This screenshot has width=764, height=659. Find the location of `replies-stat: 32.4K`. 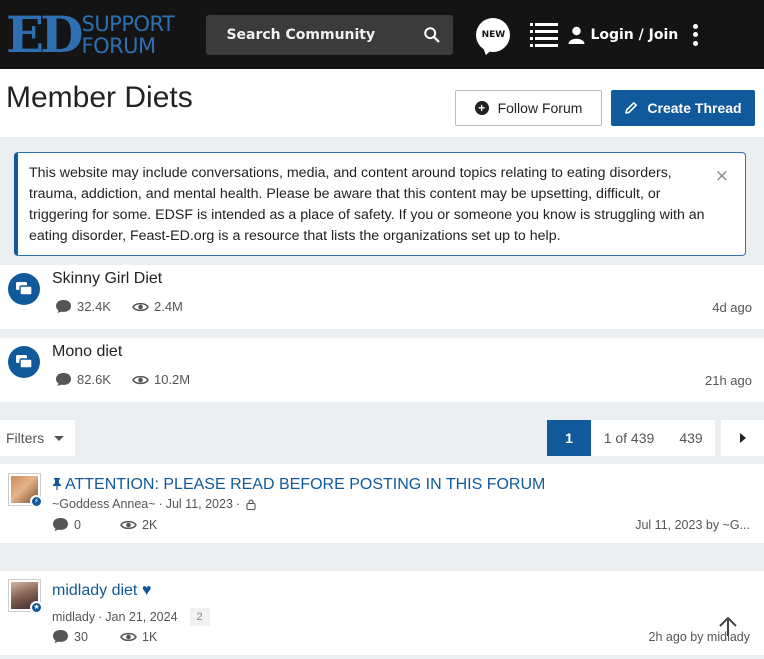

replies-stat: 32.4K is located at coordinates (83, 306).